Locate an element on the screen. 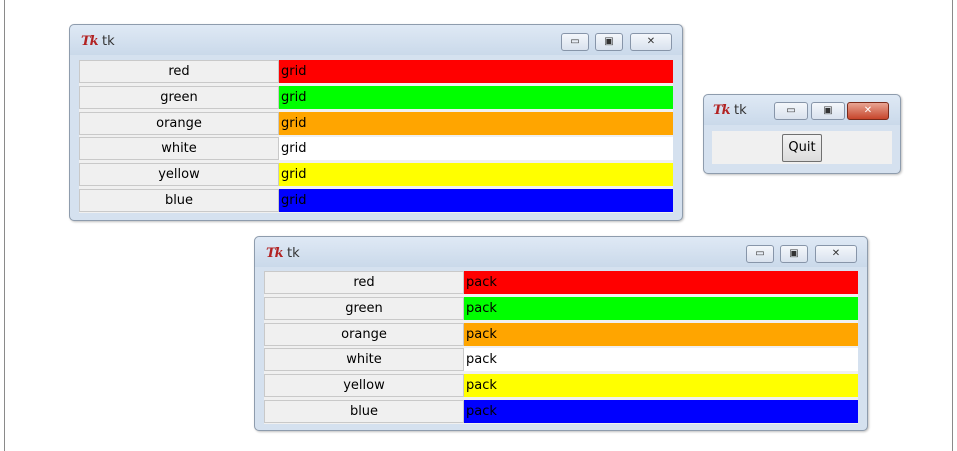  table-row: white grid is located at coordinates (376, 148).